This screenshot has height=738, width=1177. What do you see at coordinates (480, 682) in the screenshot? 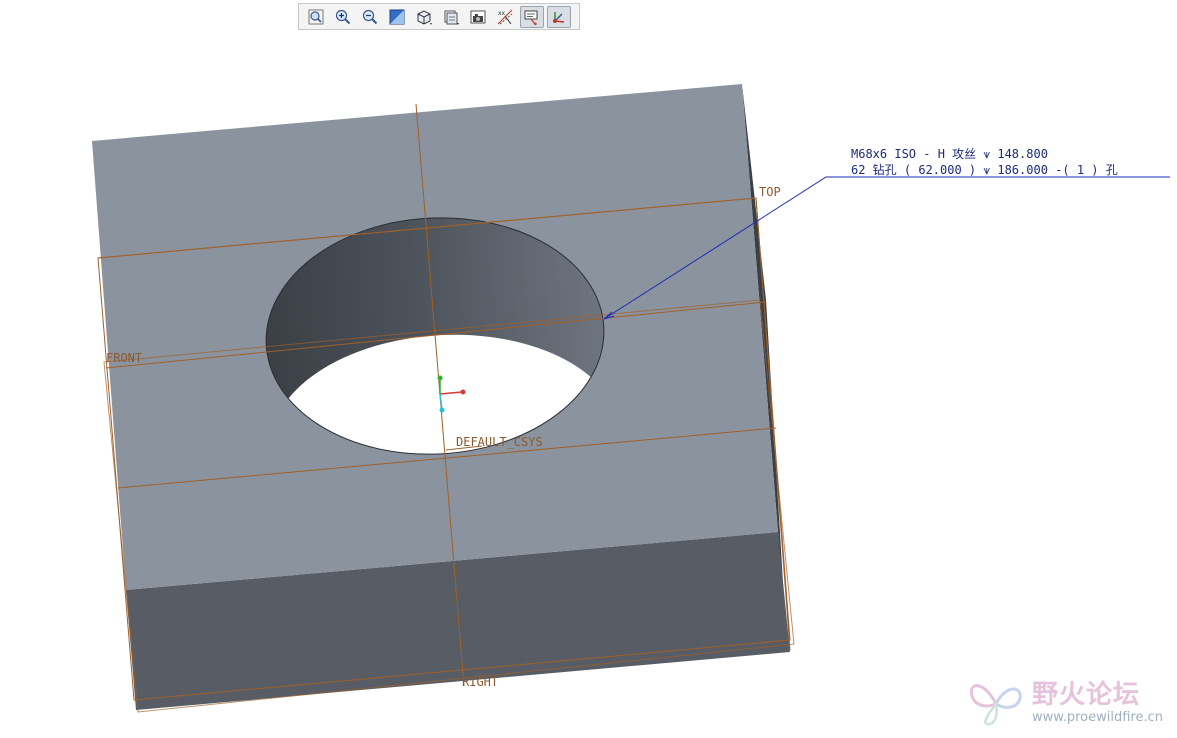
I see `right-plane-label: RIGHT` at bounding box center [480, 682].